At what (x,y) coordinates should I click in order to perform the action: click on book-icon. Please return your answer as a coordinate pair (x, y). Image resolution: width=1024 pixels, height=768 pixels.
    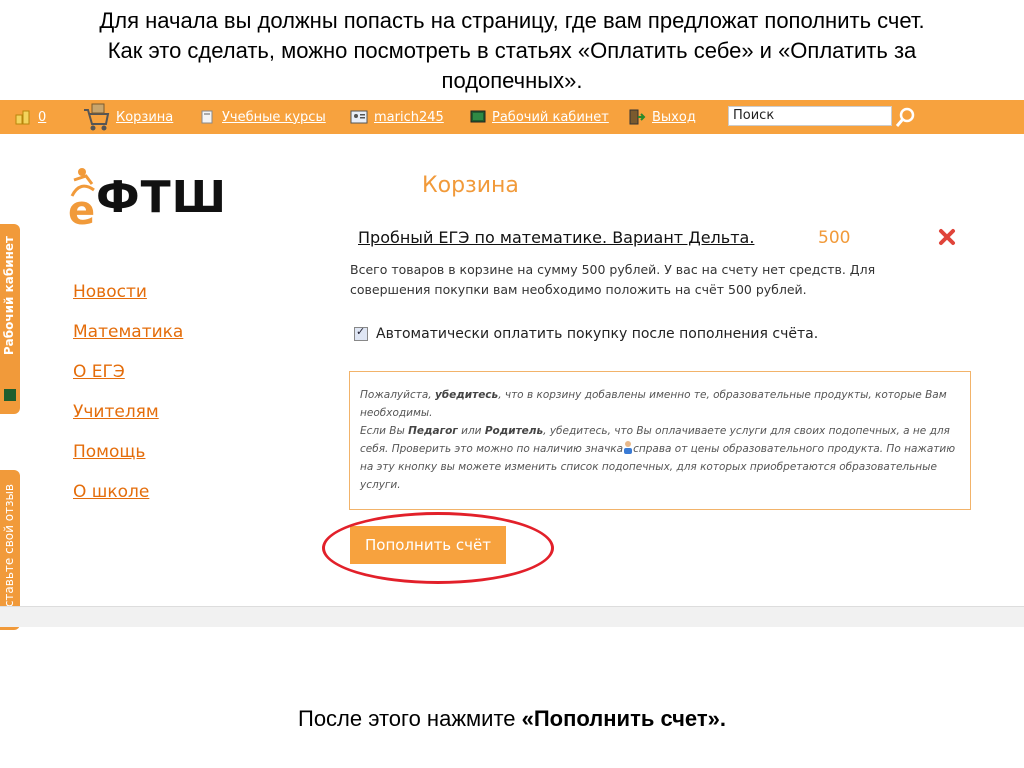
    Looking at the image, I should click on (207, 117).